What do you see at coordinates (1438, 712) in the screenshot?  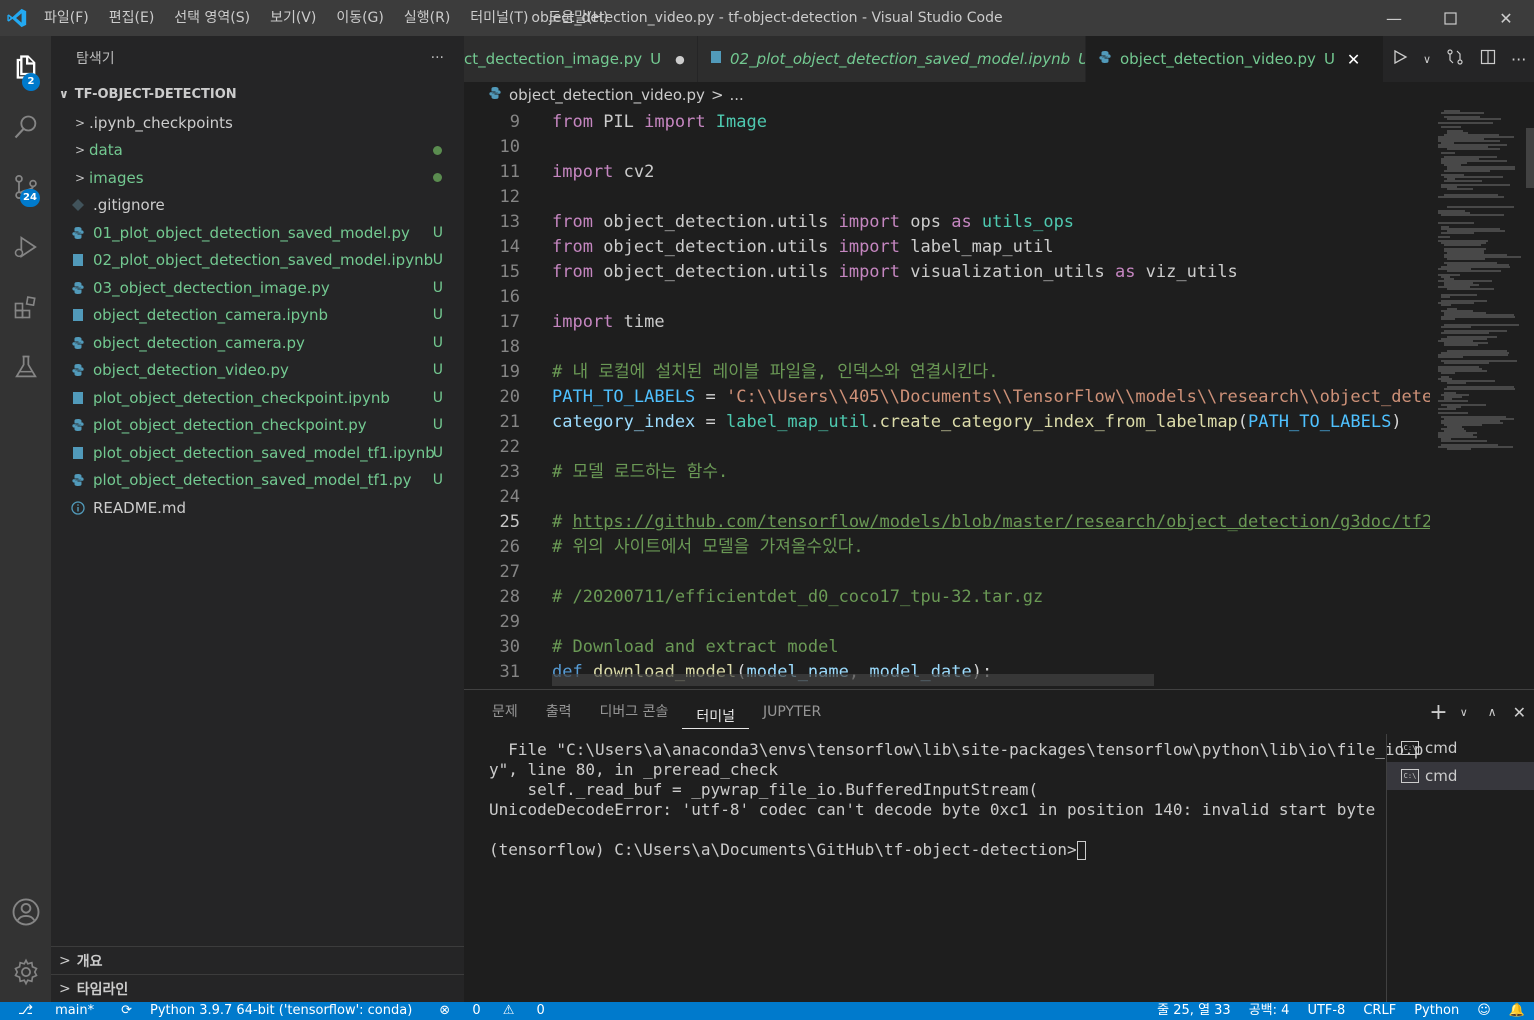 I see `new-terminal-icon: +` at bounding box center [1438, 712].